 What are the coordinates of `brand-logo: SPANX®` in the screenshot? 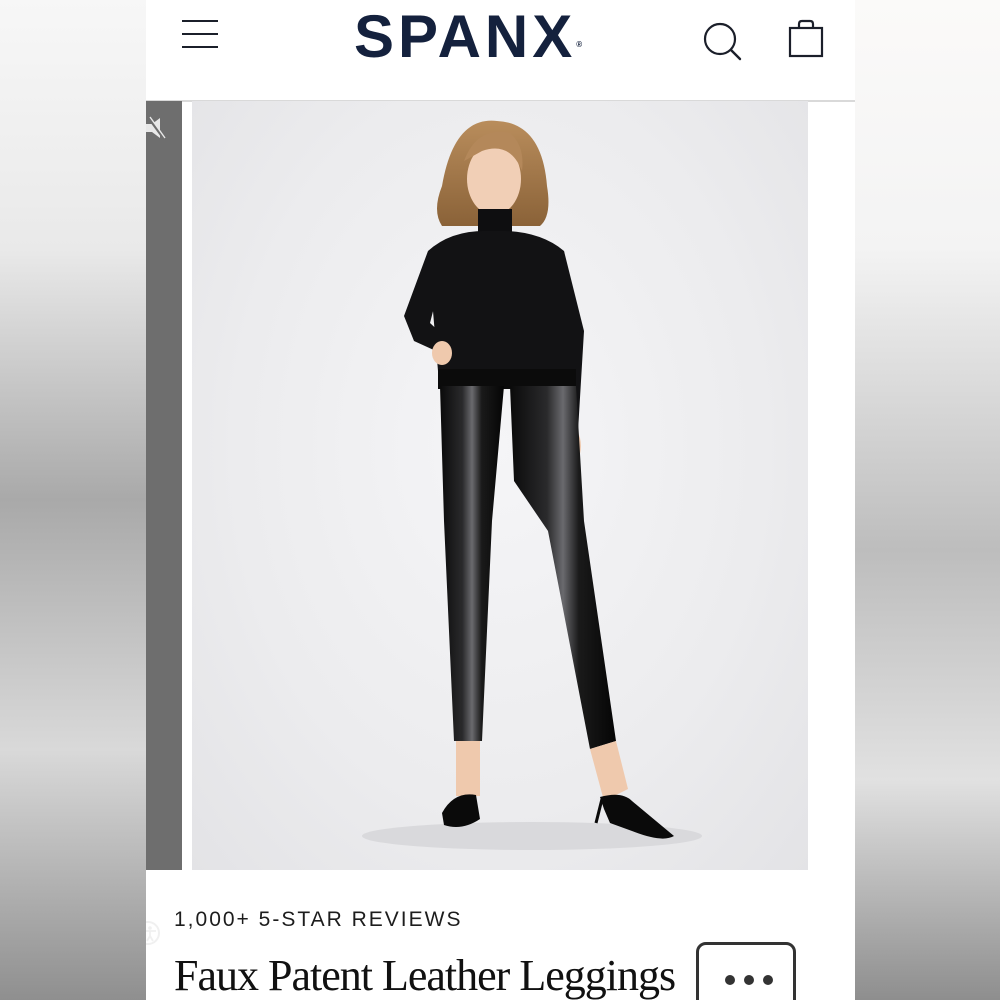 It's located at (504, 37).